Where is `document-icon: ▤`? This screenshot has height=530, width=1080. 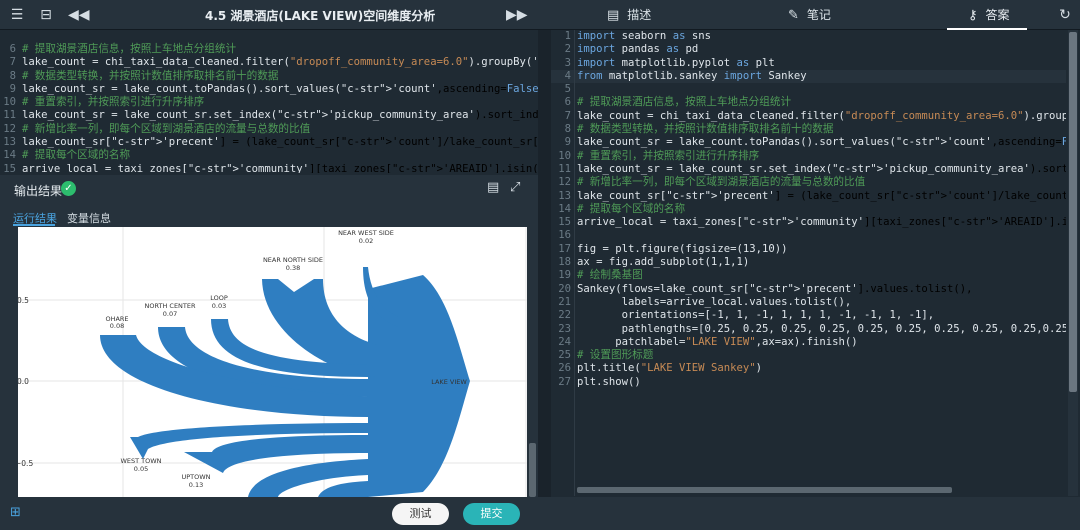
document-icon: ▤ is located at coordinates (613, 15).